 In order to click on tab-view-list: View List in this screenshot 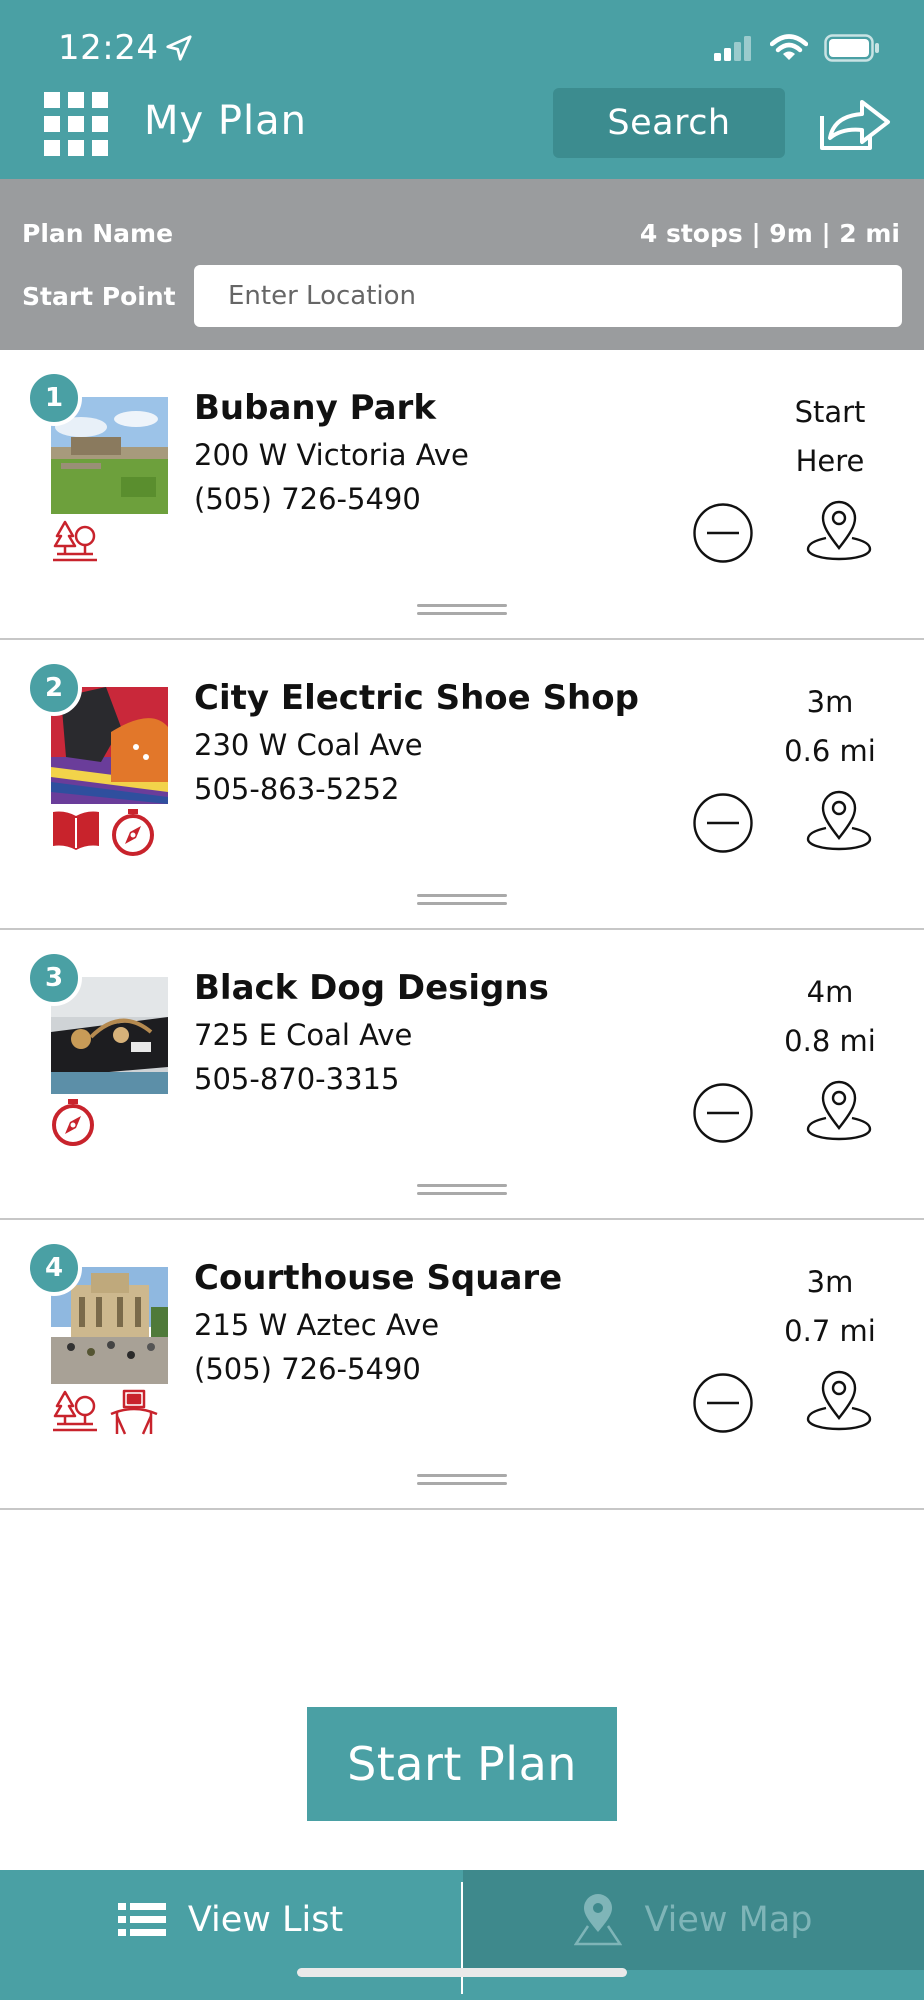, I will do `click(230, 1920)`.